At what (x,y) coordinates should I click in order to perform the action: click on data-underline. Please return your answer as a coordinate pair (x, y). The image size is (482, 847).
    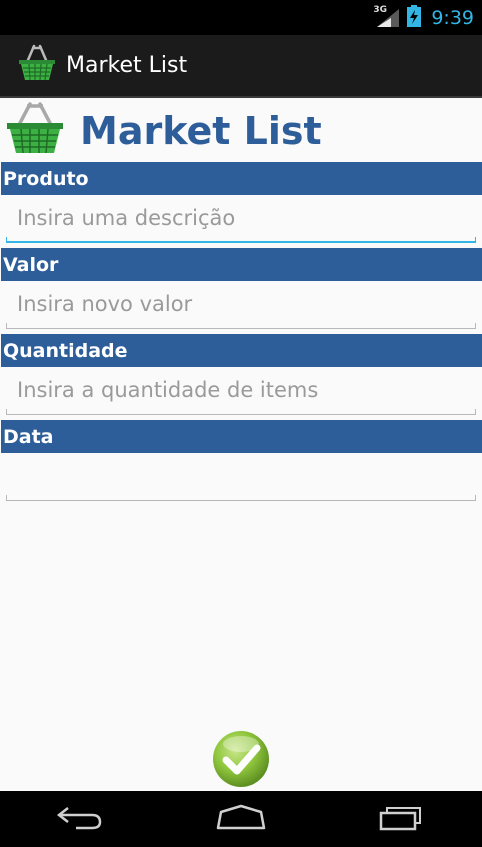
    Looking at the image, I should click on (241, 498).